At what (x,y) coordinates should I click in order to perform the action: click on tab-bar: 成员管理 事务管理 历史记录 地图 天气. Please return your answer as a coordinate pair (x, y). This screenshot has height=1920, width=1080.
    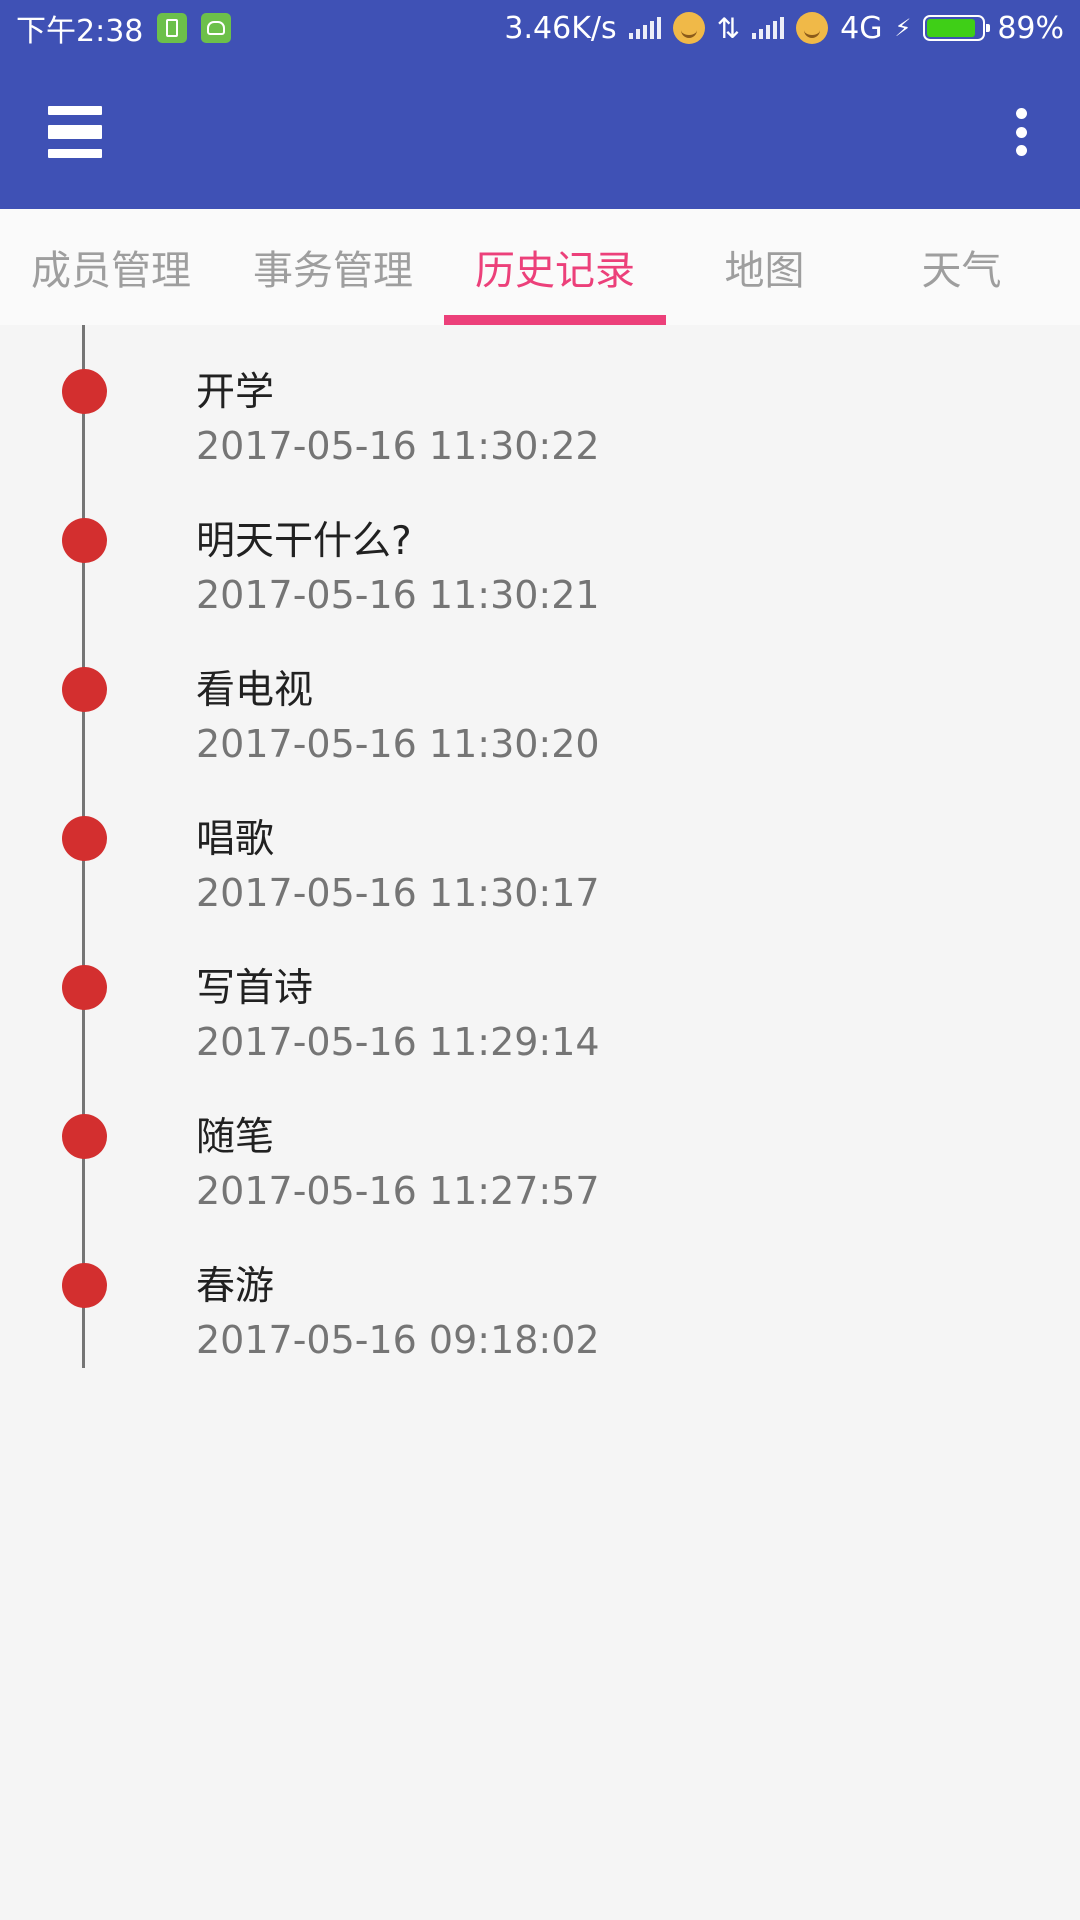
    Looking at the image, I should click on (540, 267).